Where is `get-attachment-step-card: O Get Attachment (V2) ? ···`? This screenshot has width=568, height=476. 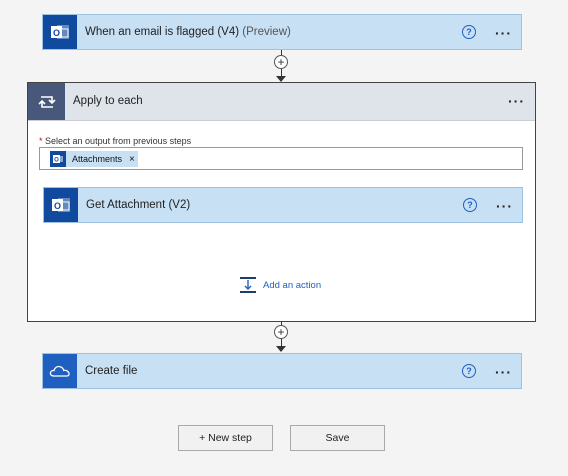 get-attachment-step-card: O Get Attachment (V2) ? ··· is located at coordinates (283, 205).